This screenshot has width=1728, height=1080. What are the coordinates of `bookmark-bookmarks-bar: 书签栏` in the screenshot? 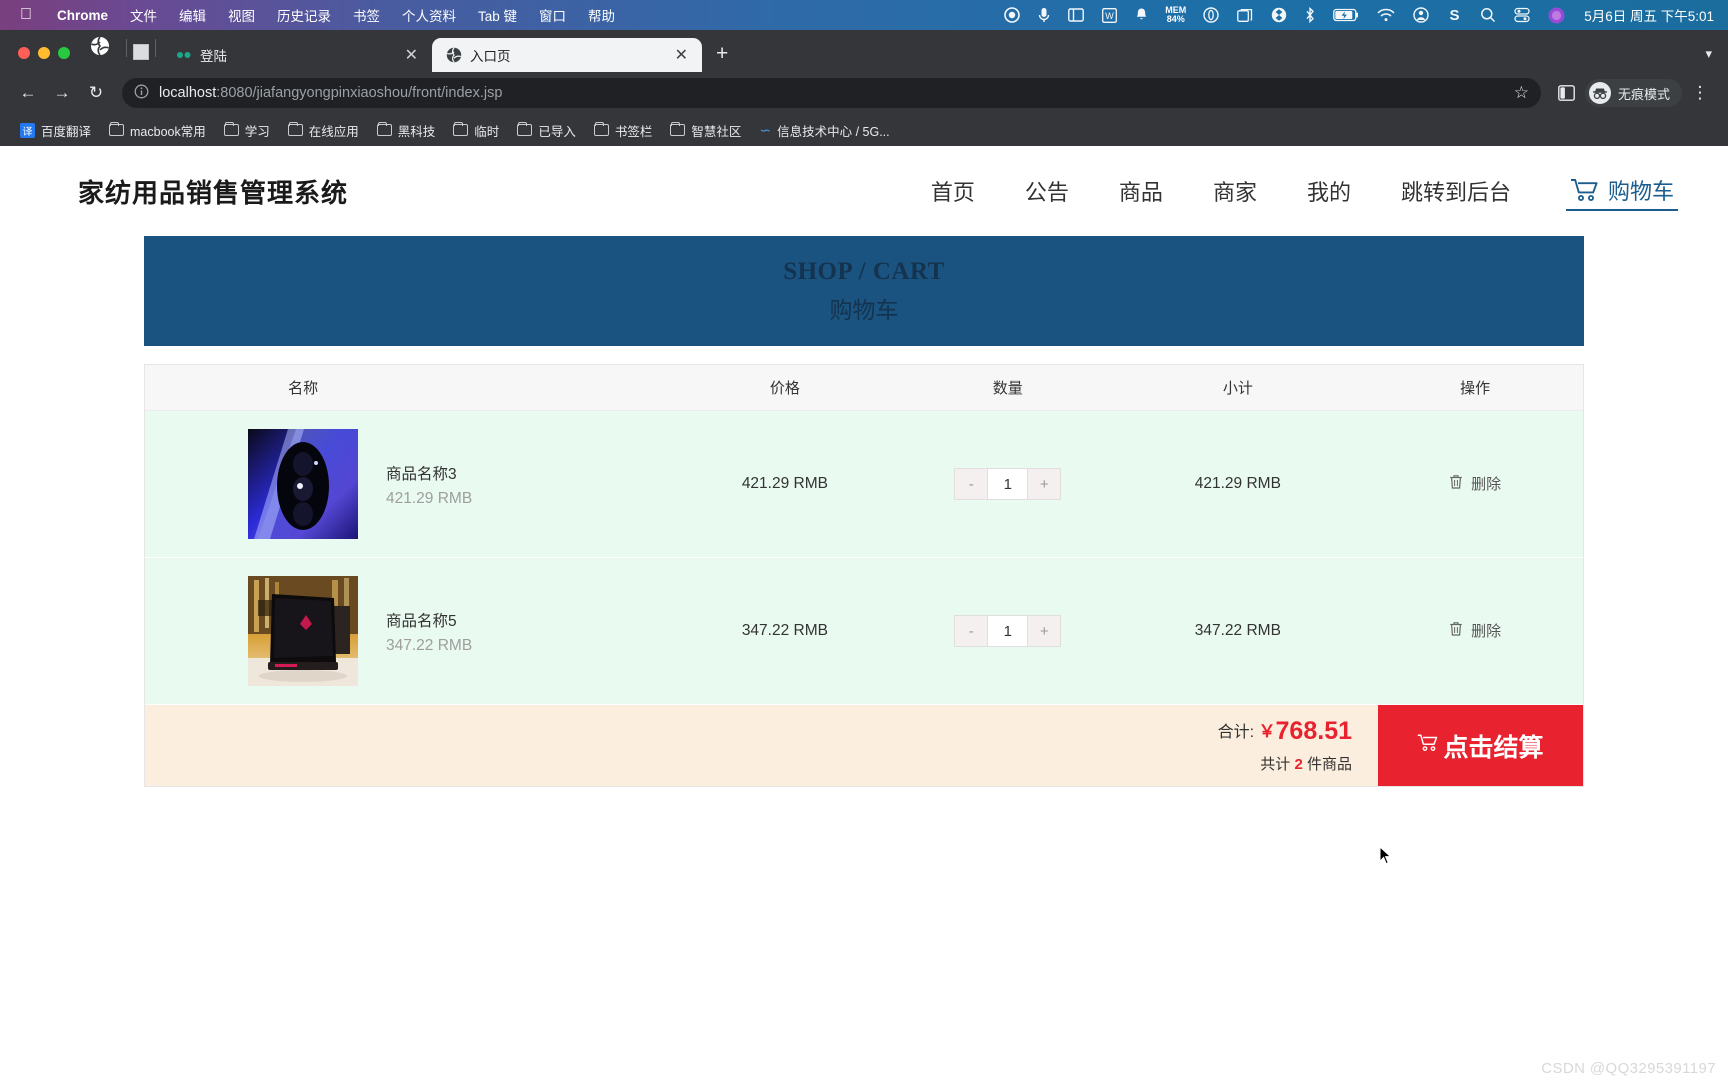 It's located at (623, 130).